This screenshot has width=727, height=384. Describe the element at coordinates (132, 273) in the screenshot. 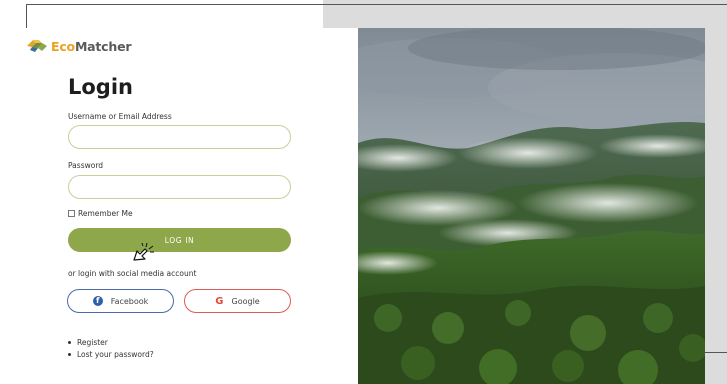

I see `social-login-label: or login with social media account` at that location.